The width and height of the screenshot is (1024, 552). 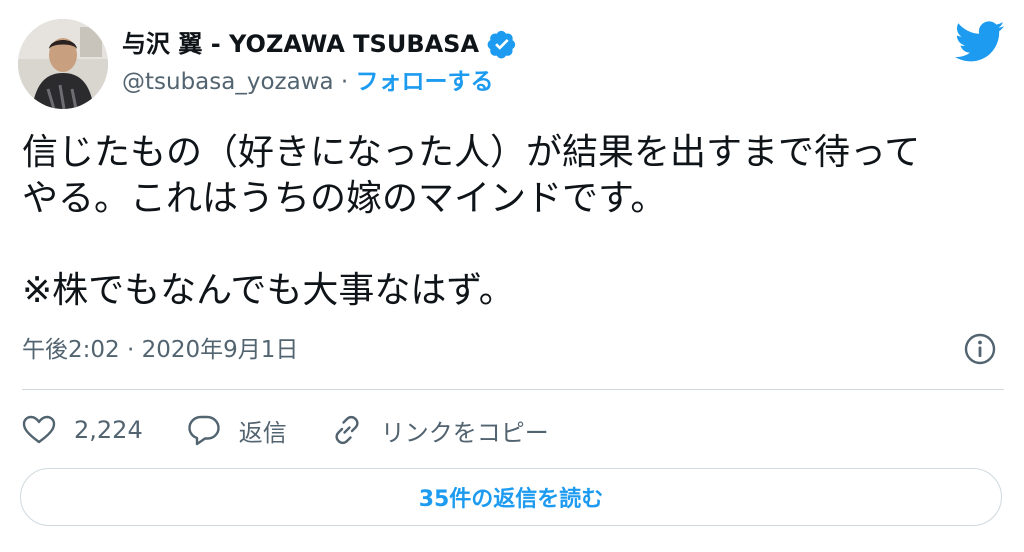 I want to click on handle-row: @tsubasa_yozawa · フォローする, so click(x=308, y=82).